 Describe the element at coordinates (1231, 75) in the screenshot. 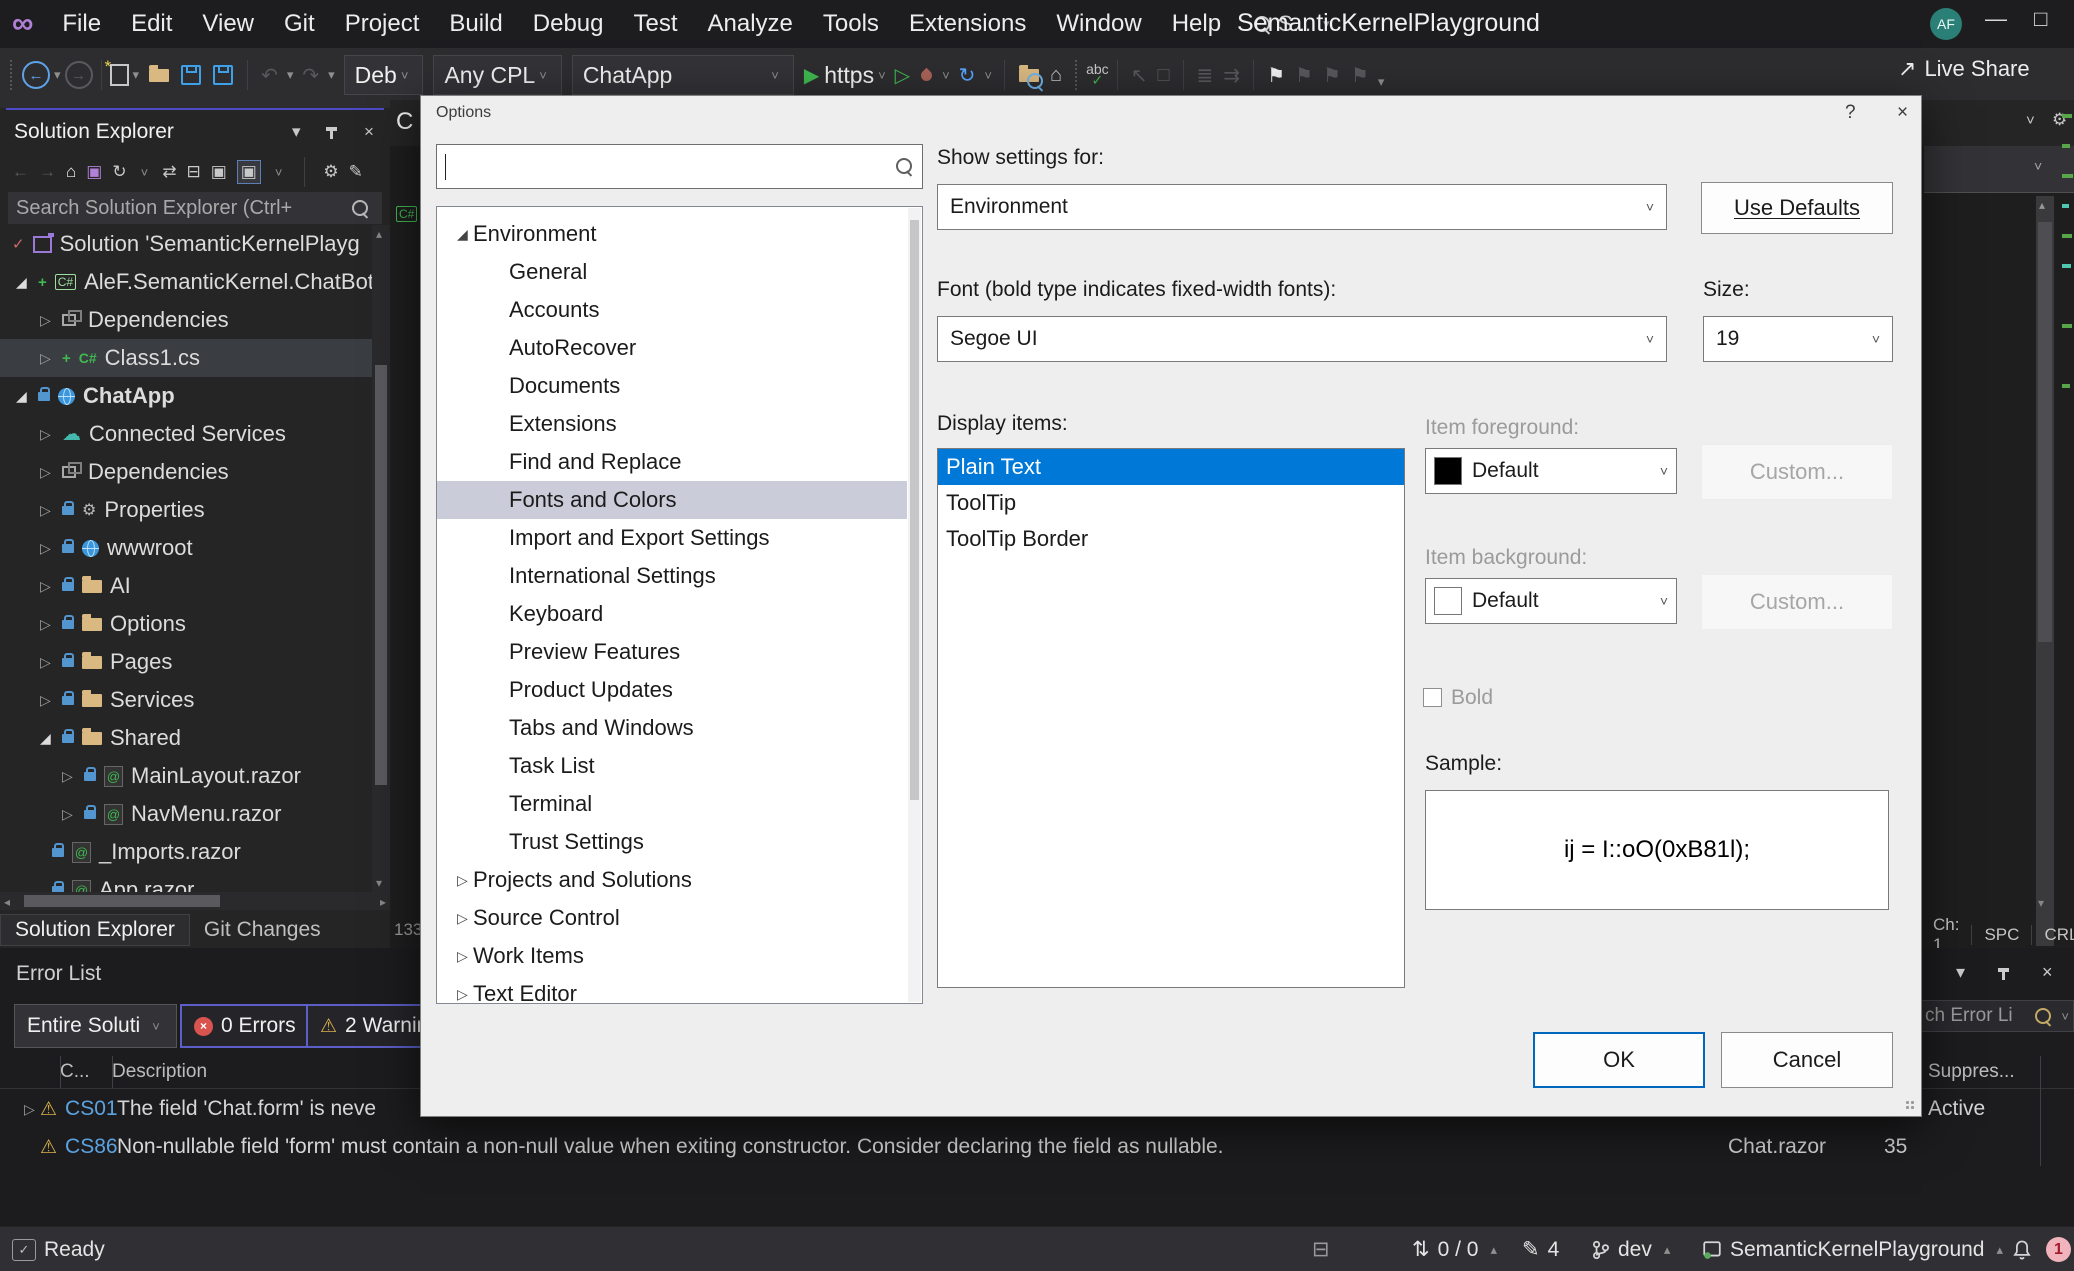

I see `shift-right-icon: ⇉` at that location.